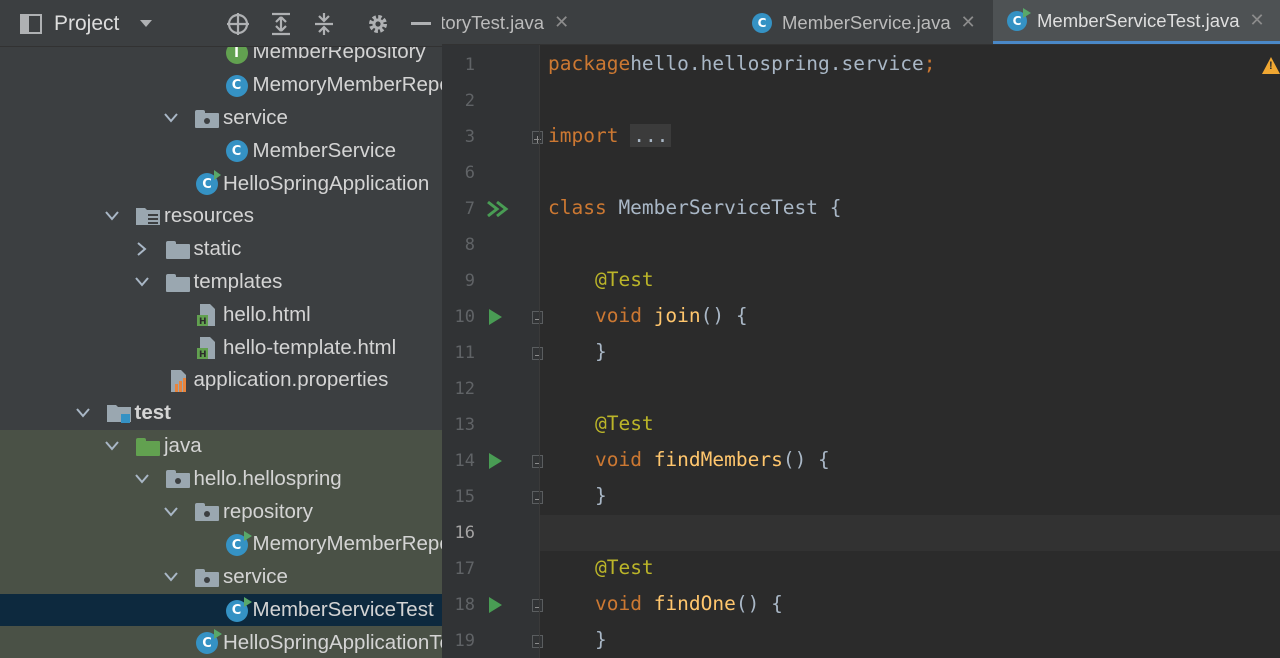 The height and width of the screenshot is (658, 1280). What do you see at coordinates (221, 479) in the screenshot?
I see `tree-item: hello.hellospring` at bounding box center [221, 479].